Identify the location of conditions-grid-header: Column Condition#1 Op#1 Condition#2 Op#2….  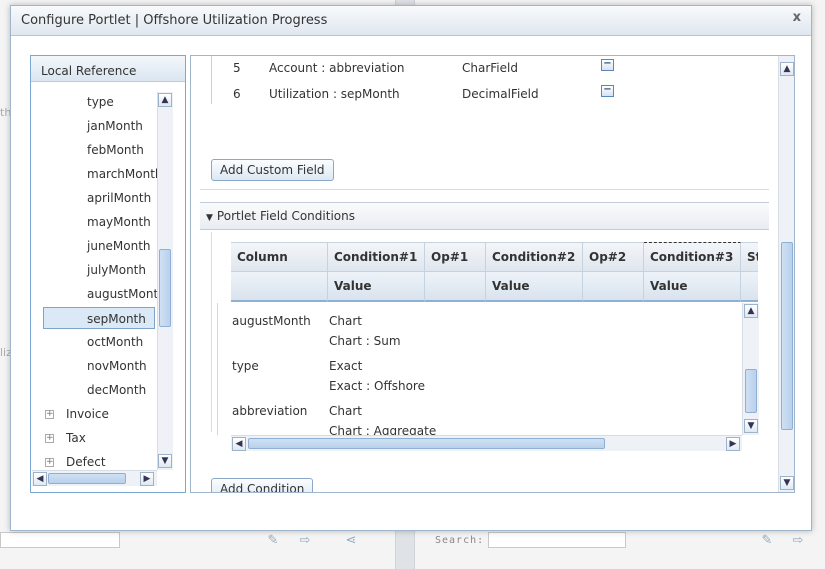
(494, 272).